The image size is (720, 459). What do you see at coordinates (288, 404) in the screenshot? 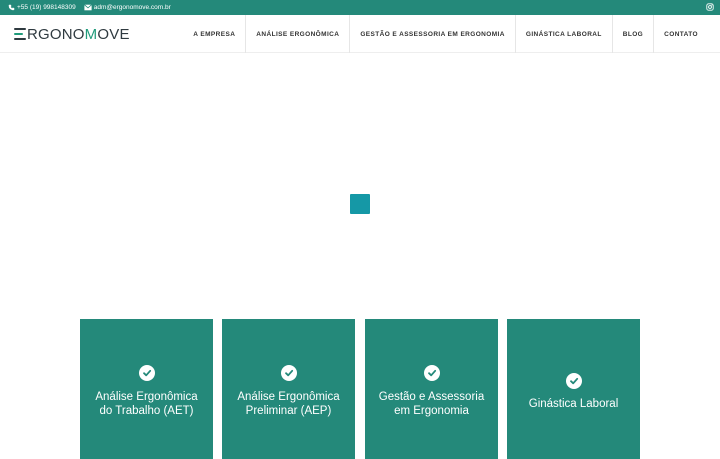
I see `service-title: Análise Ergonômica Preliminar (AEP)` at bounding box center [288, 404].